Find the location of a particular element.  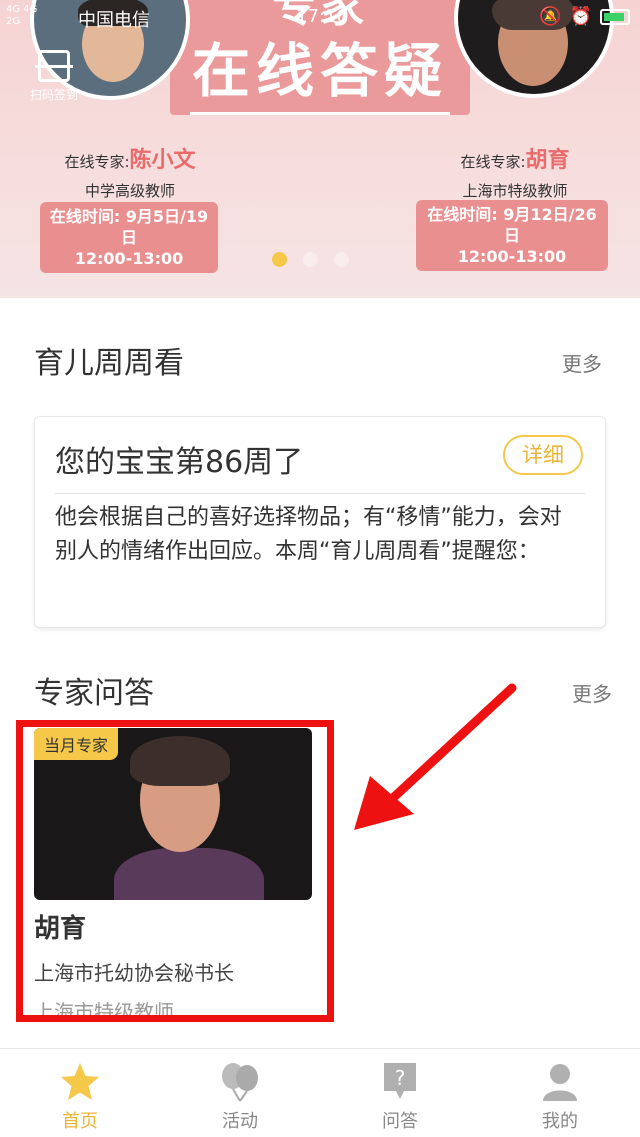

status-bar: 4G 4G 2G 中国电信 17:16 🔕 ⏰ is located at coordinates (320, 17).